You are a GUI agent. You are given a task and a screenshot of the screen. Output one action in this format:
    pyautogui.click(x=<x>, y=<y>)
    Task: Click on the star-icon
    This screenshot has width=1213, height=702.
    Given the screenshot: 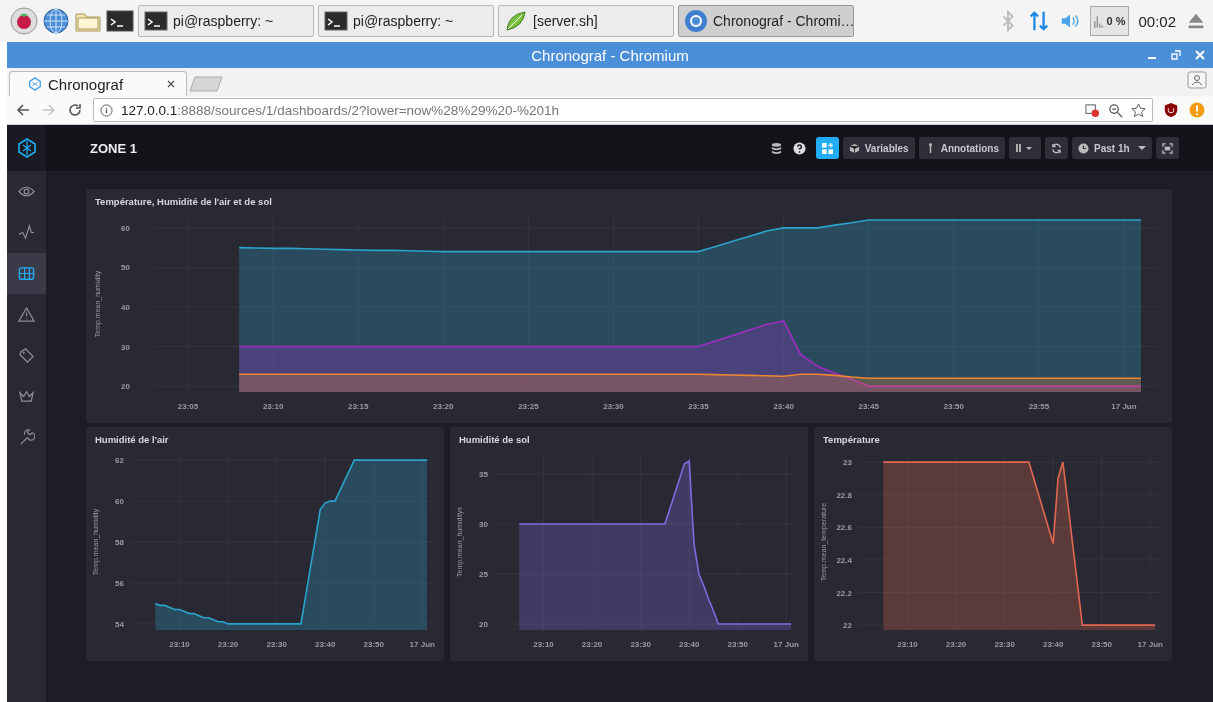 What is the action you would take?
    pyautogui.click(x=1138, y=110)
    